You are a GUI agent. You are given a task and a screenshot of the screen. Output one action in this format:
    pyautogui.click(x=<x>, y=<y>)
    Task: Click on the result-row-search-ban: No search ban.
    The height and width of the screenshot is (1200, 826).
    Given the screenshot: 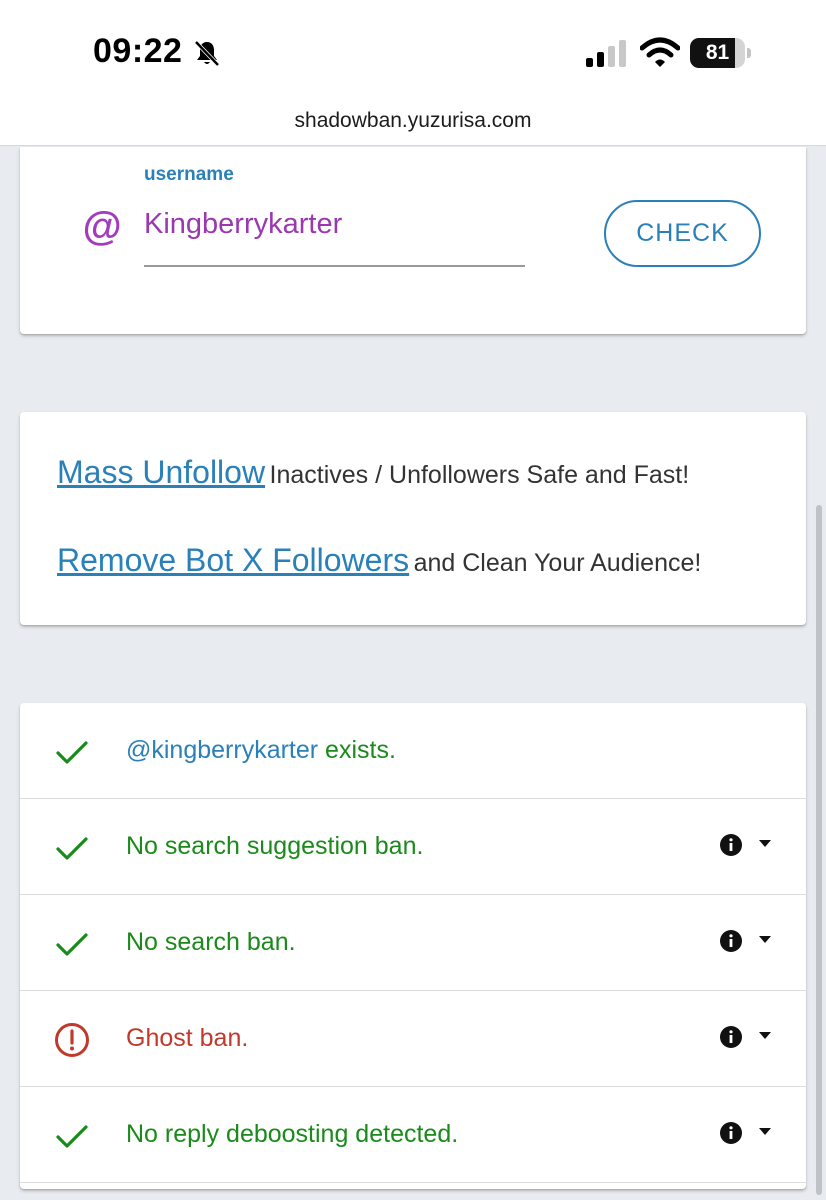 What is the action you would take?
    pyautogui.click(x=413, y=943)
    